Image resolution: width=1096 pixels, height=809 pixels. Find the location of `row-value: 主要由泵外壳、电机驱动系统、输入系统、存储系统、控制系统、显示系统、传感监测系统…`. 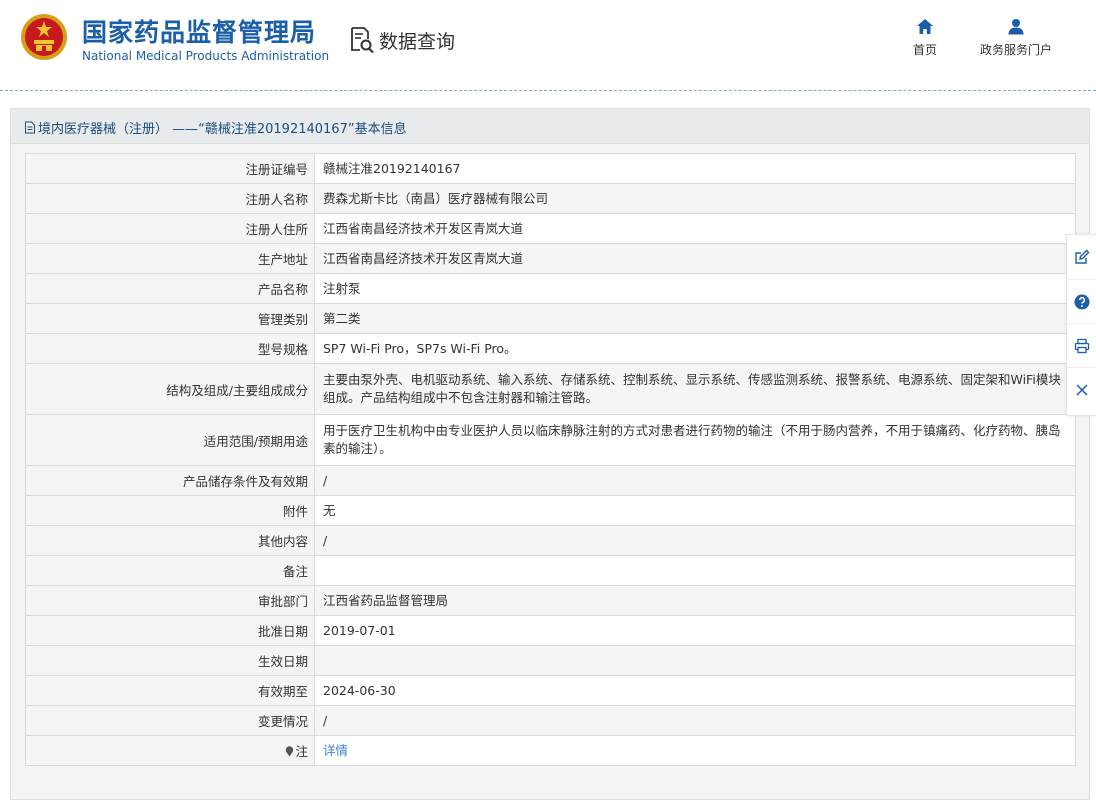

row-value: 主要由泵外壳、电机驱动系统、输入系统、存储系统、控制系统、显示系统、传感监测系统… is located at coordinates (695, 389).